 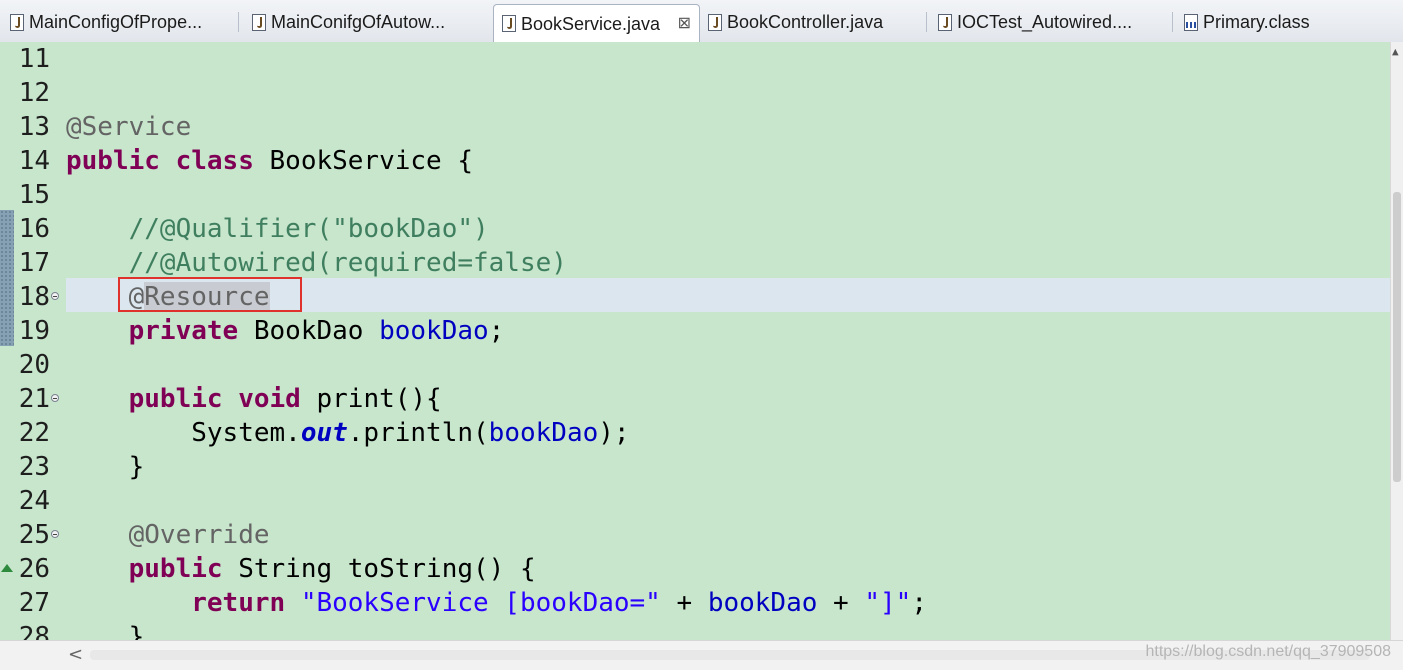 What do you see at coordinates (695, 569) in the screenshot?
I see `code-line: 26 public String toString() {` at bounding box center [695, 569].